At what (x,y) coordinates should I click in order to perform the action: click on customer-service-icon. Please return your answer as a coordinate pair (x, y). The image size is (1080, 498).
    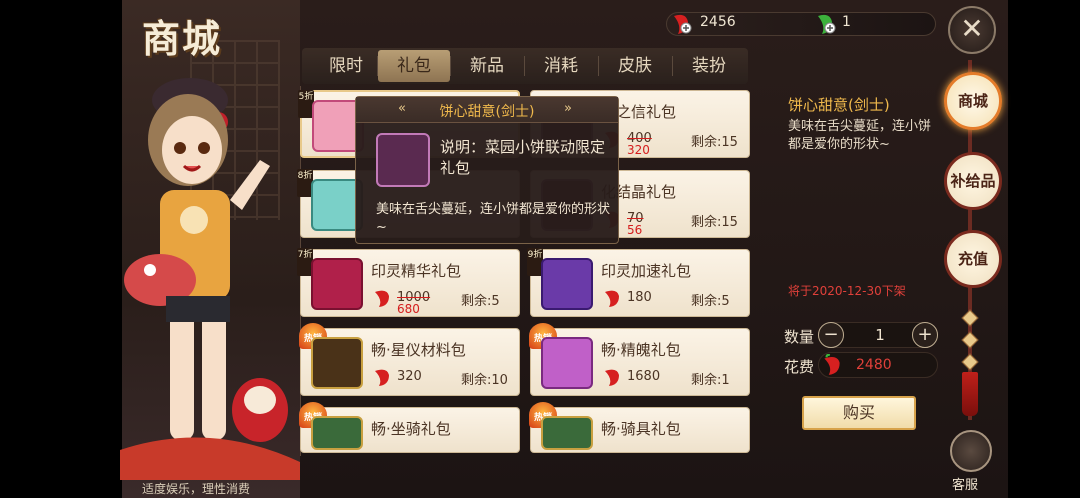
    Looking at the image, I should click on (971, 451).